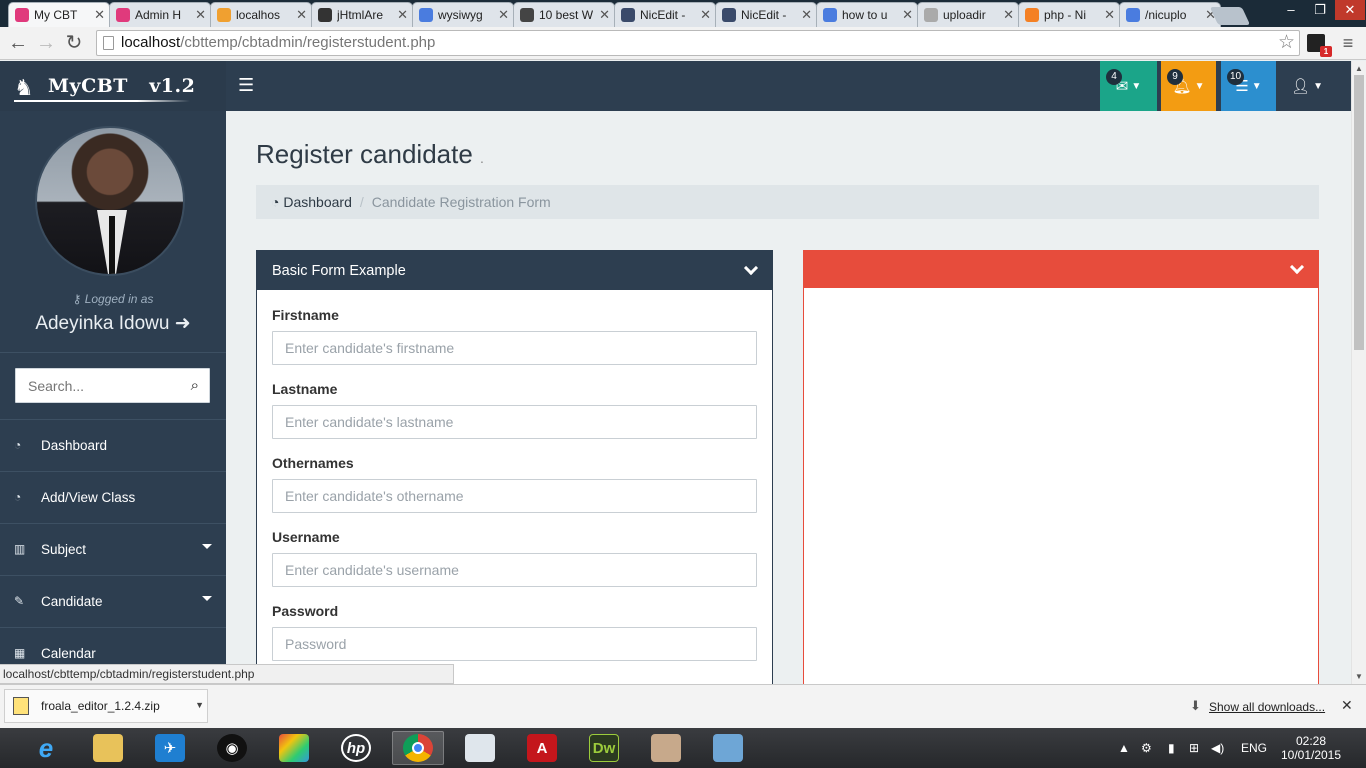 The height and width of the screenshot is (768, 1366). What do you see at coordinates (1311, 748) in the screenshot?
I see `clock: 02:28 10/01/2015` at bounding box center [1311, 748].